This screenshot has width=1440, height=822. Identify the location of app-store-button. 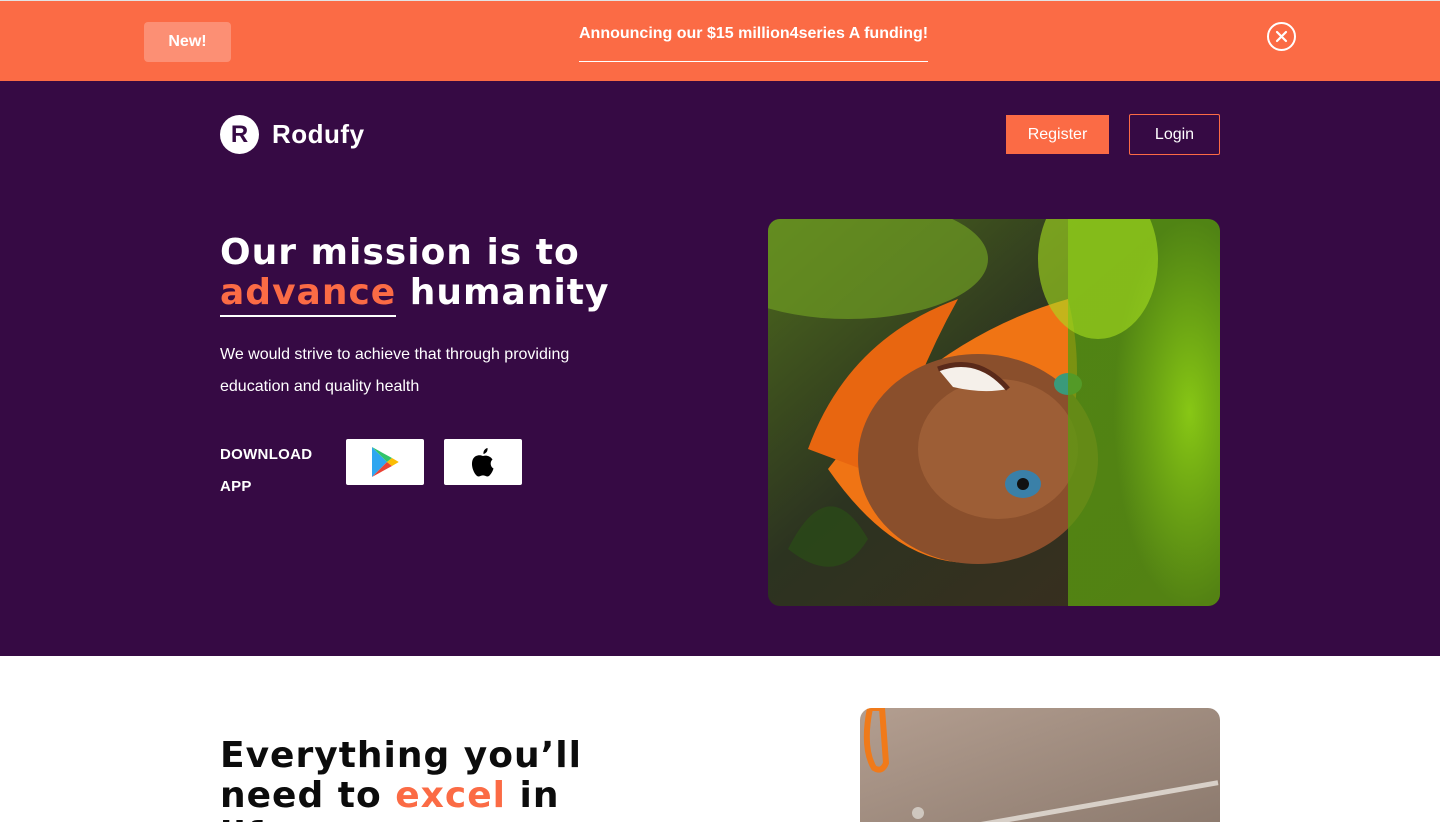
(483, 462).